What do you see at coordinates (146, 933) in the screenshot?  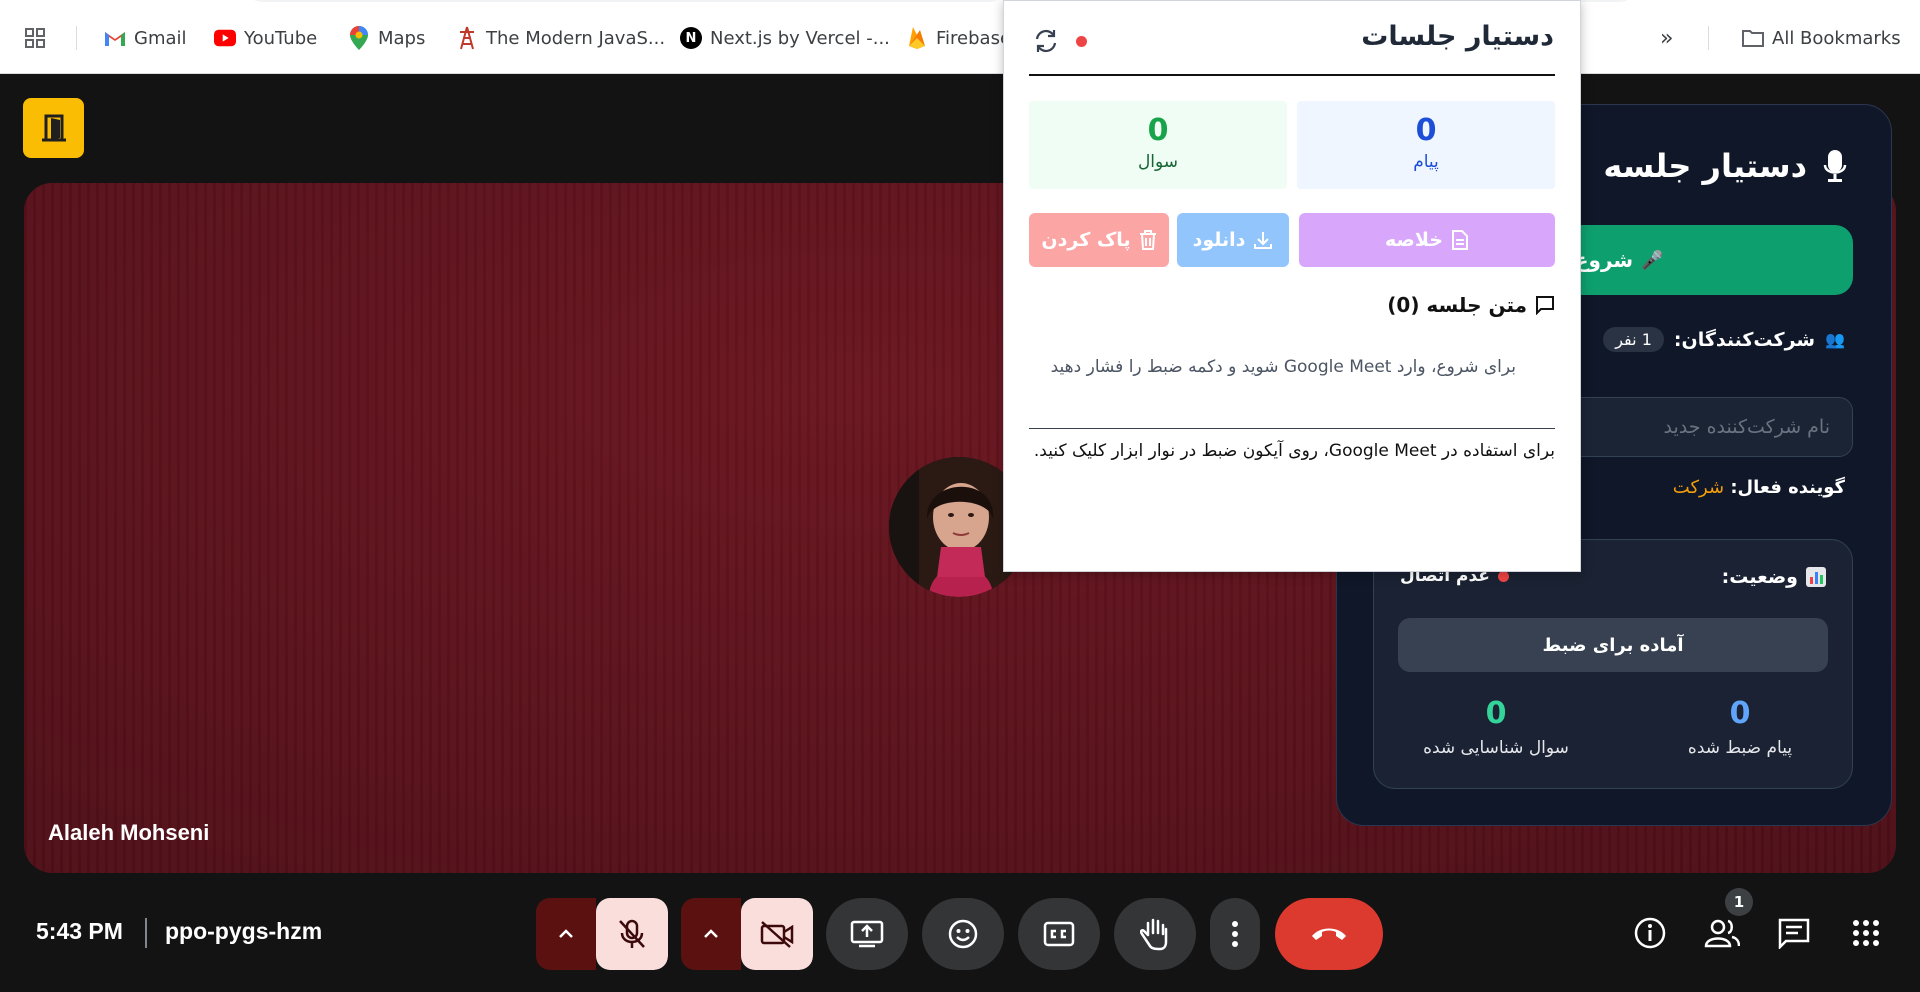 I see `bottom-divider` at bounding box center [146, 933].